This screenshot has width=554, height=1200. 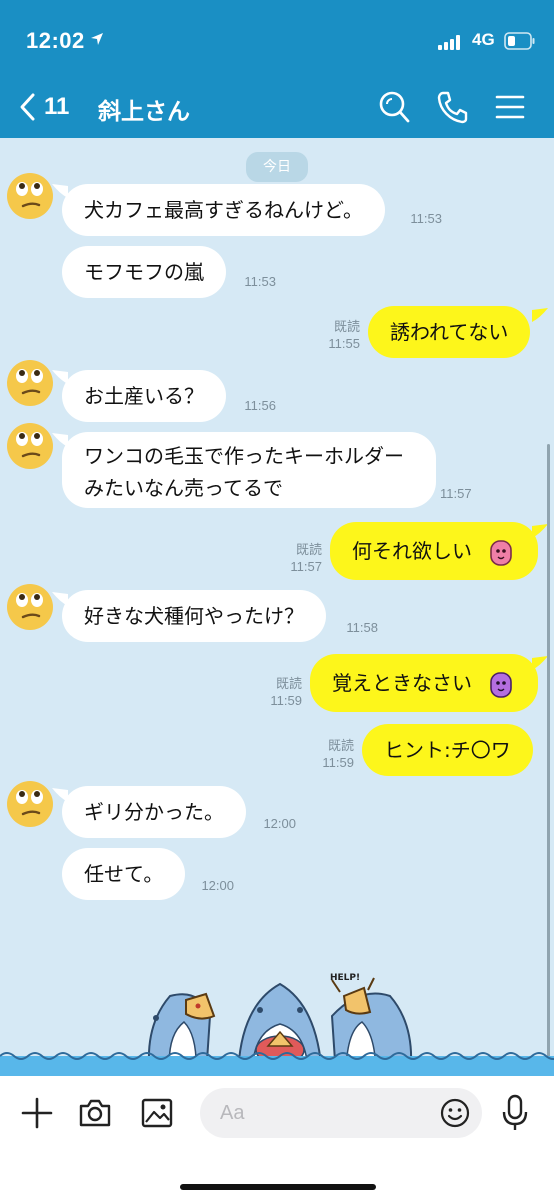 I want to click on emoji-icon, so click(x=455, y=1113).